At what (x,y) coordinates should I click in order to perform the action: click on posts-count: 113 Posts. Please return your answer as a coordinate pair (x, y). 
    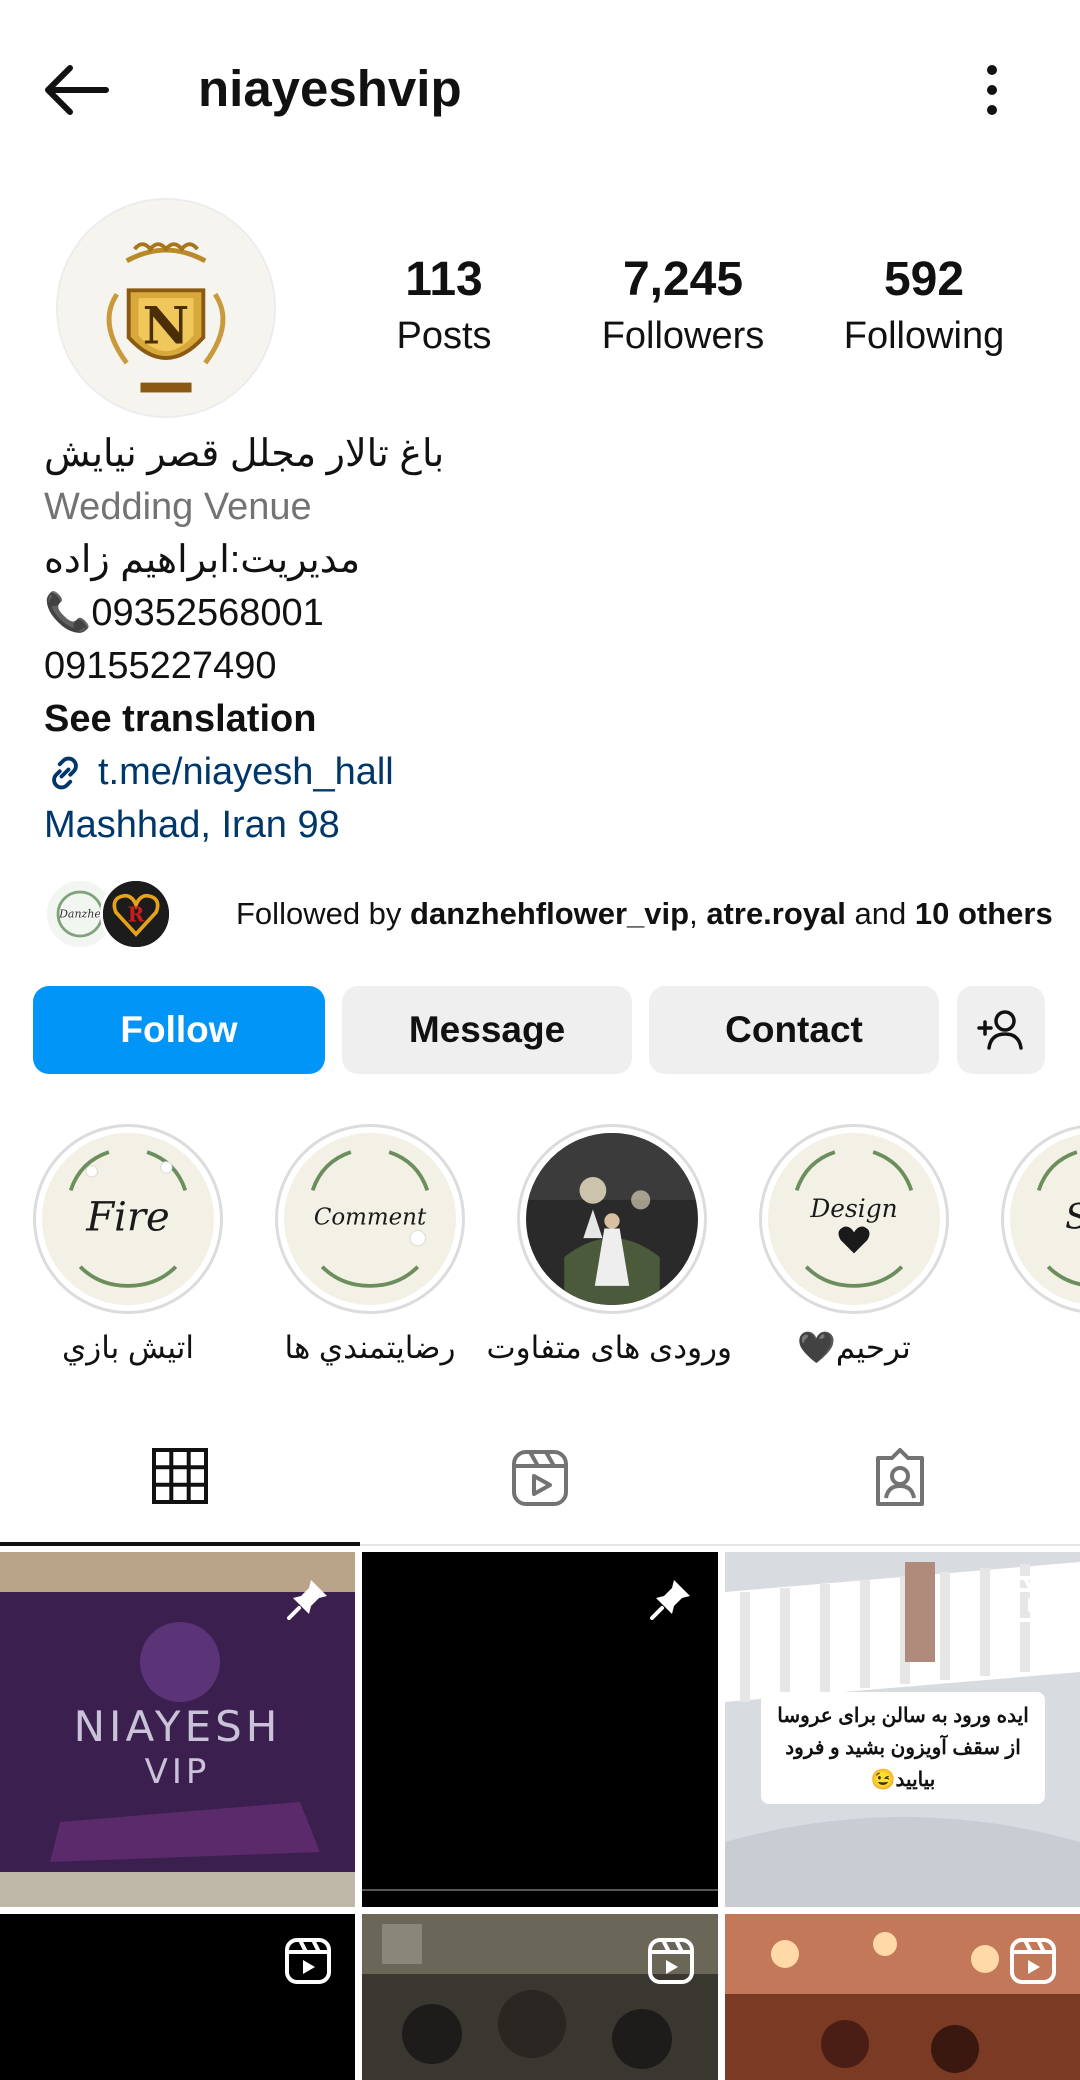
    Looking at the image, I should click on (444, 306).